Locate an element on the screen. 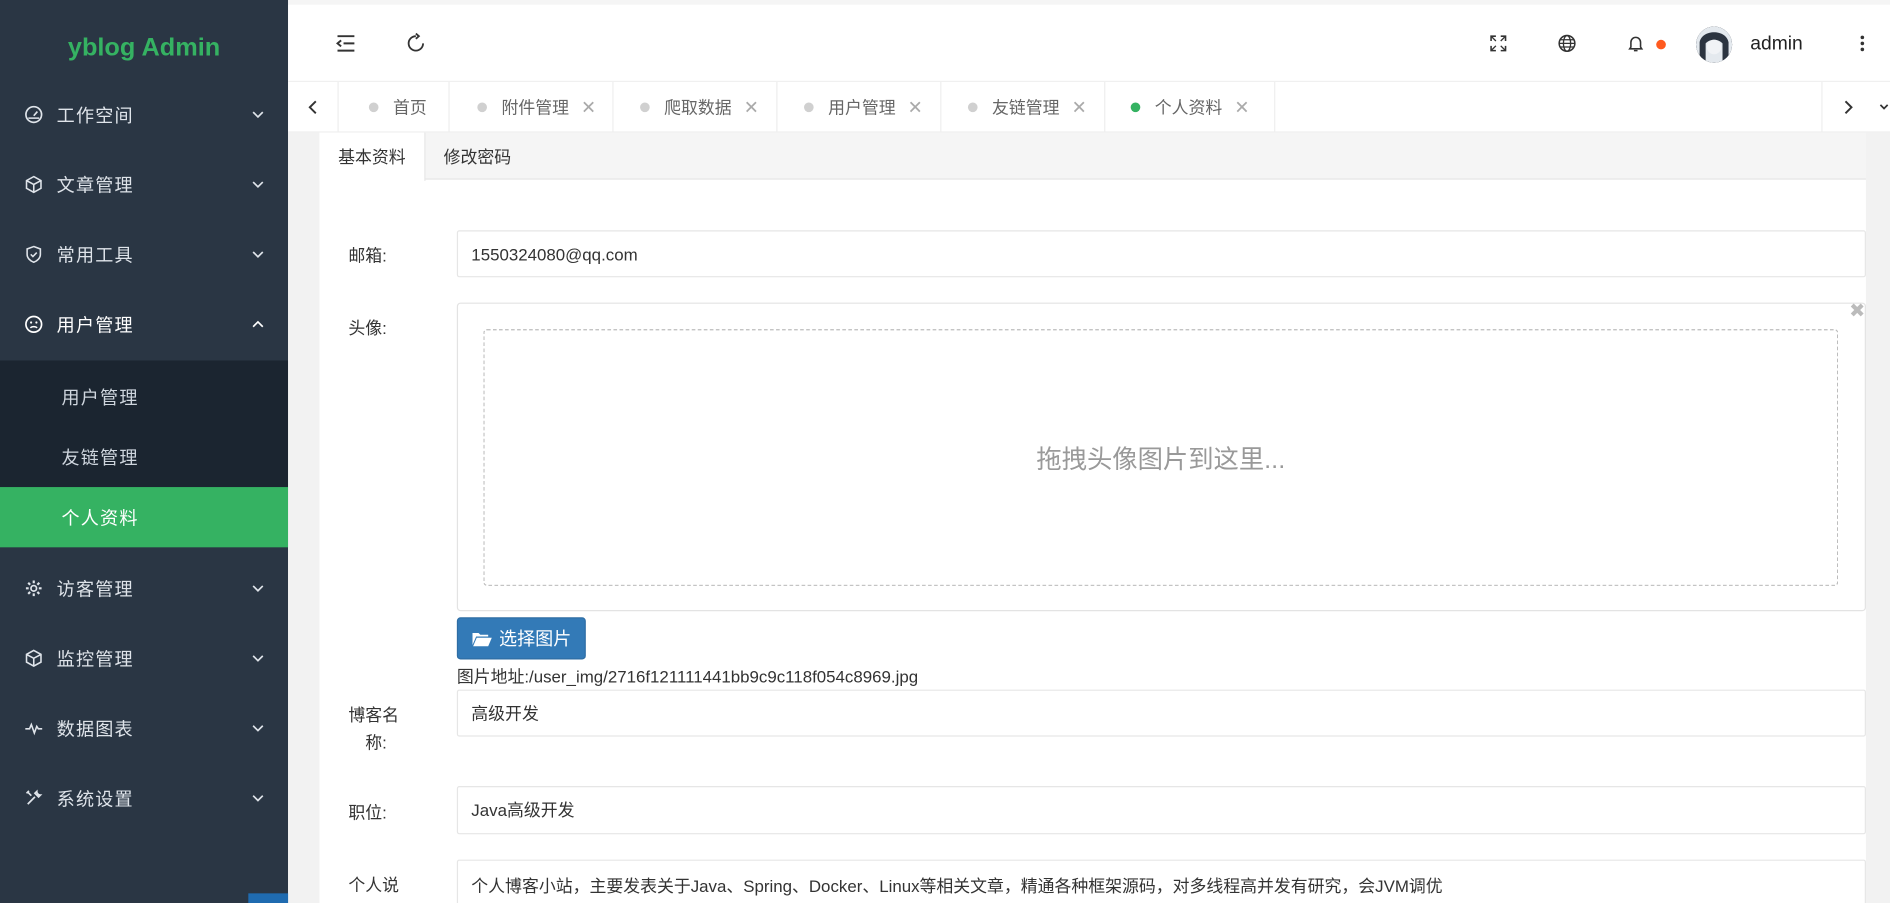 The image size is (1890, 903). sidebar-item-label: 用户管理 is located at coordinates (95, 325).